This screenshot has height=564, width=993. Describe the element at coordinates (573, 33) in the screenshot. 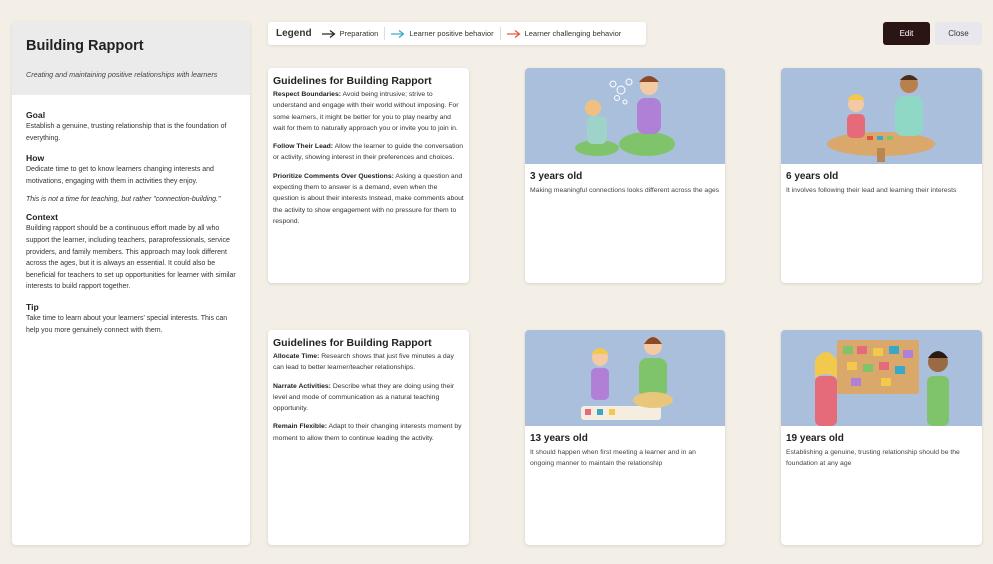

I see `legend-label: Learner challenging behavior` at that location.